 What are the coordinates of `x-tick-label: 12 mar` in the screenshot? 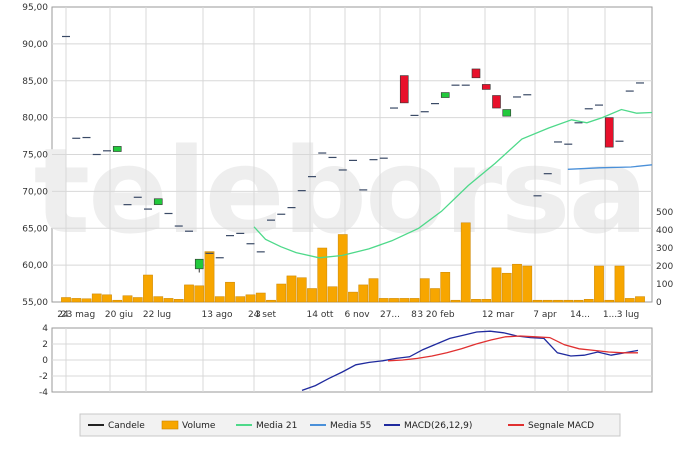 It's located at (498, 315).